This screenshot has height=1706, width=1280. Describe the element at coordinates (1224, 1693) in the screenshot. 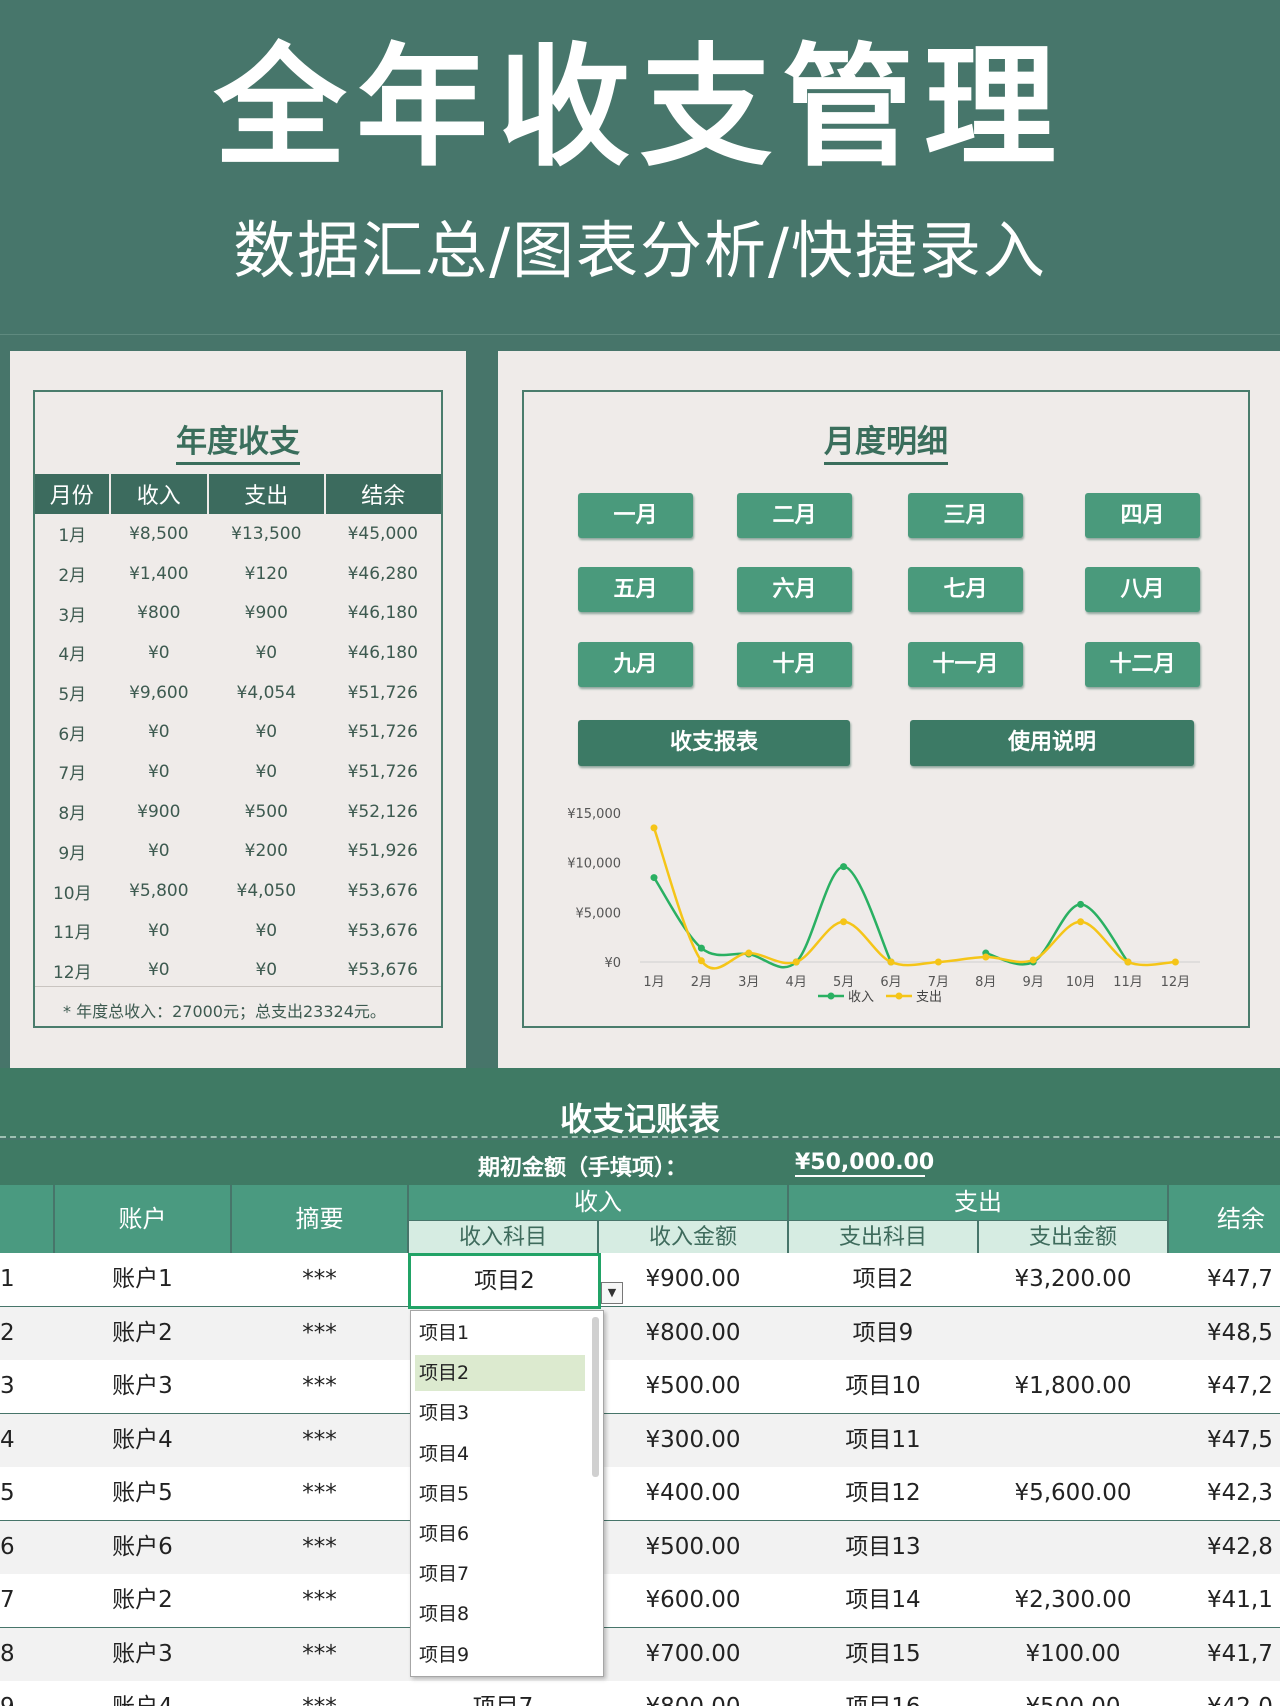

I see `cell-balance: ¥42,0` at that location.